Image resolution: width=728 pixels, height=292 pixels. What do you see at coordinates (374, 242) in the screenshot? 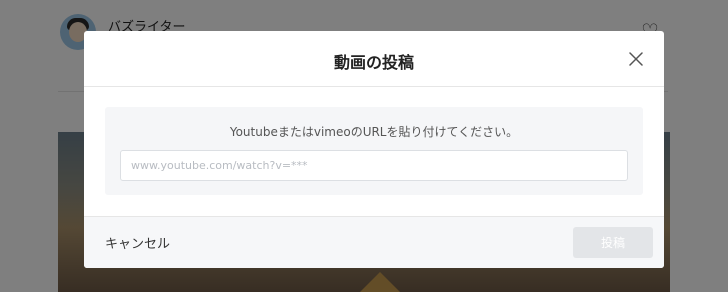
I see `modal-footer: キャンセル 投稿` at bounding box center [374, 242].